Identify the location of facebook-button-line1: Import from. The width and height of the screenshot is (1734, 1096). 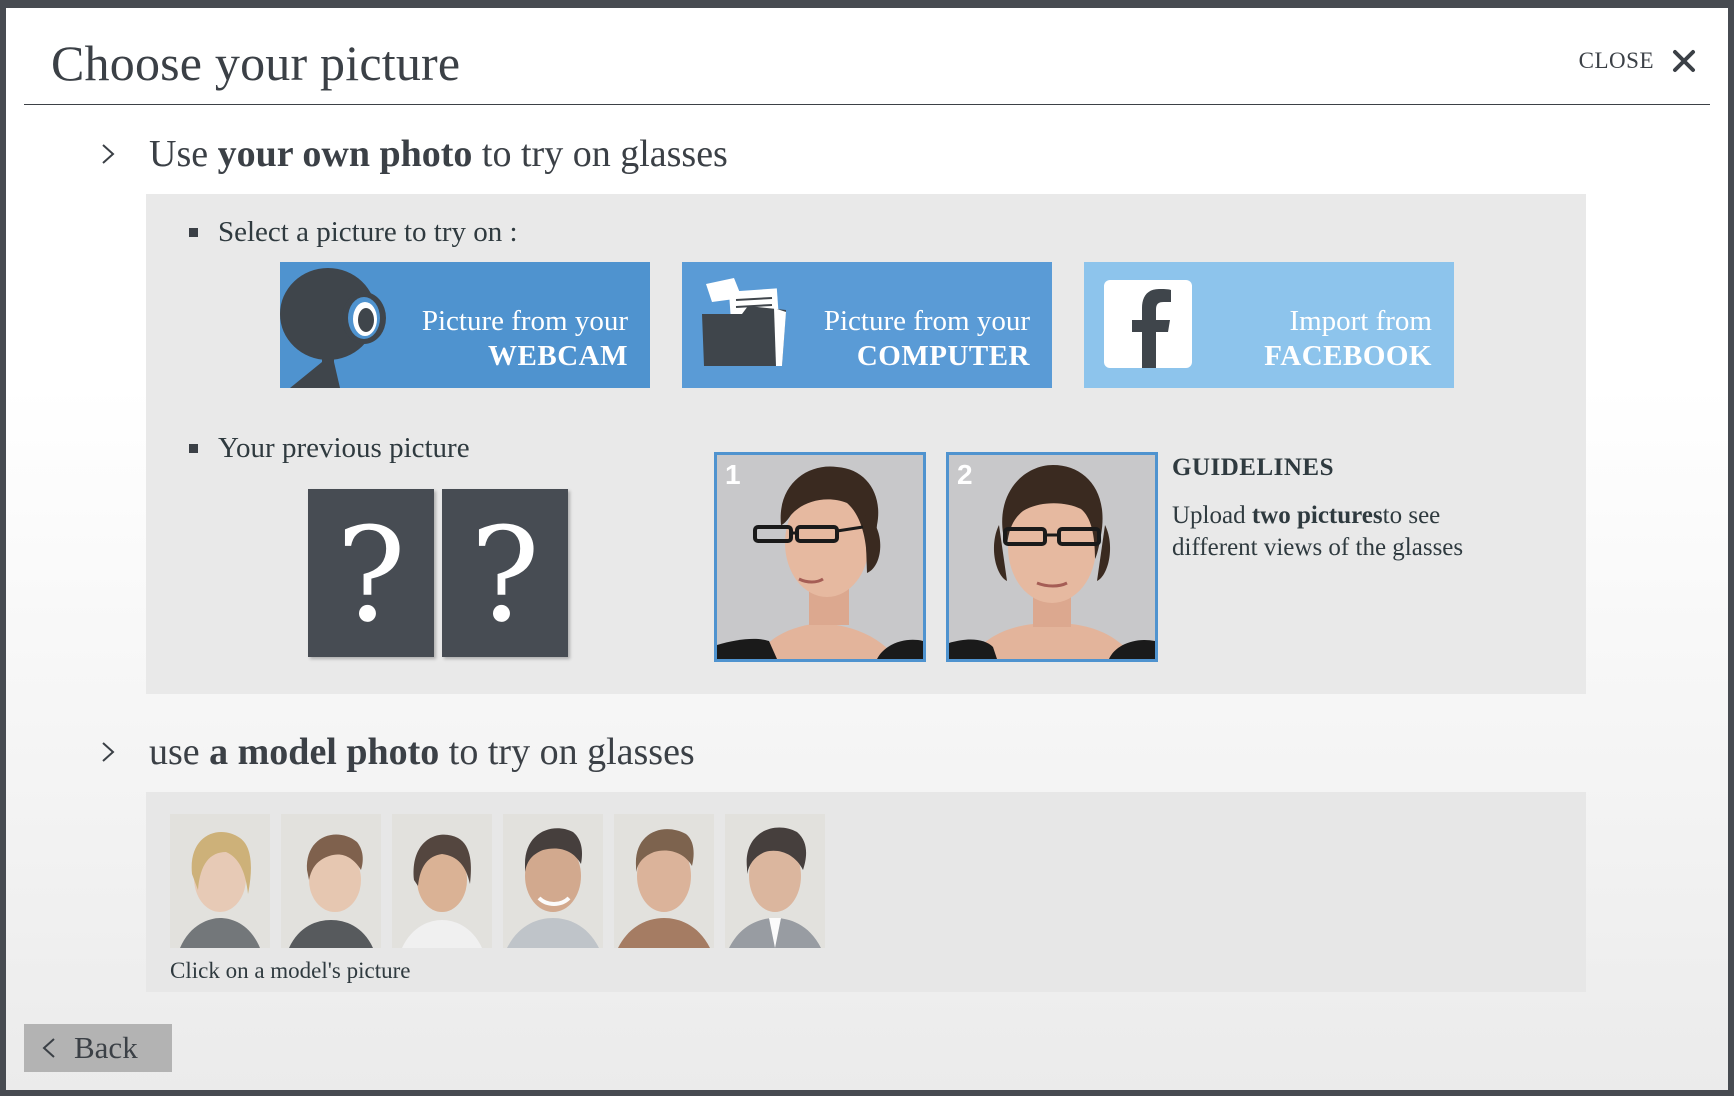
(1360, 321).